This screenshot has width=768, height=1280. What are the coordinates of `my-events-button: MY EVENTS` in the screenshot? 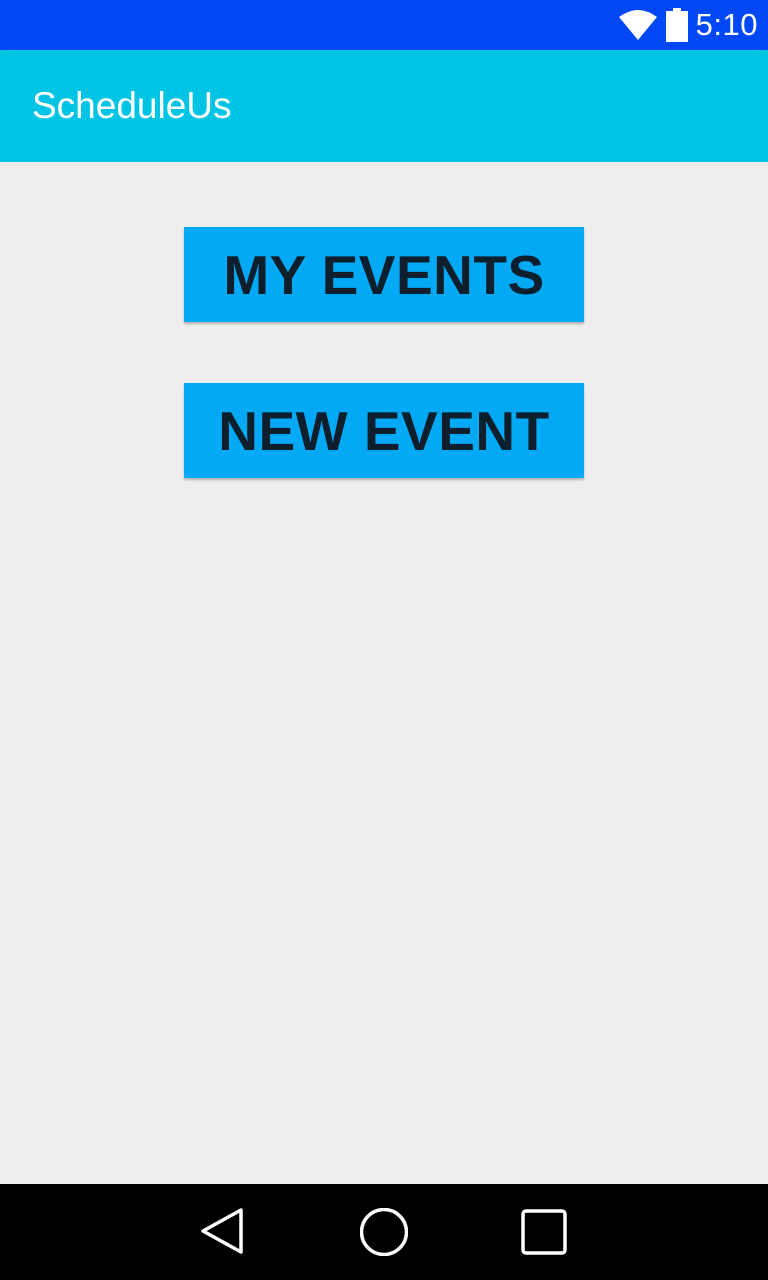 It's located at (384, 274).